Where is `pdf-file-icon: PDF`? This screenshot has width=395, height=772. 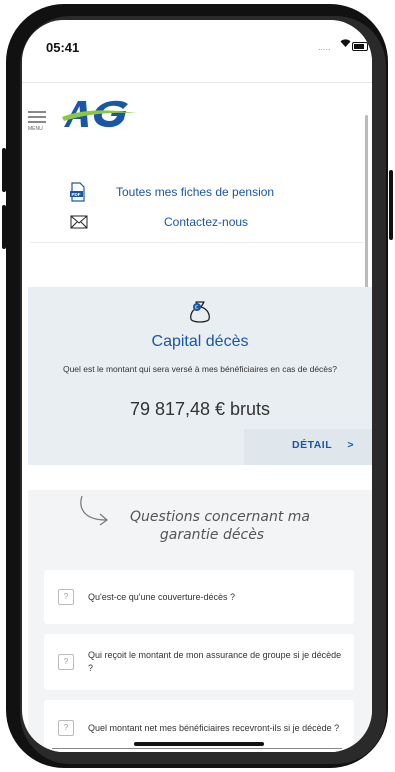
pdf-file-icon: PDF is located at coordinates (77, 192).